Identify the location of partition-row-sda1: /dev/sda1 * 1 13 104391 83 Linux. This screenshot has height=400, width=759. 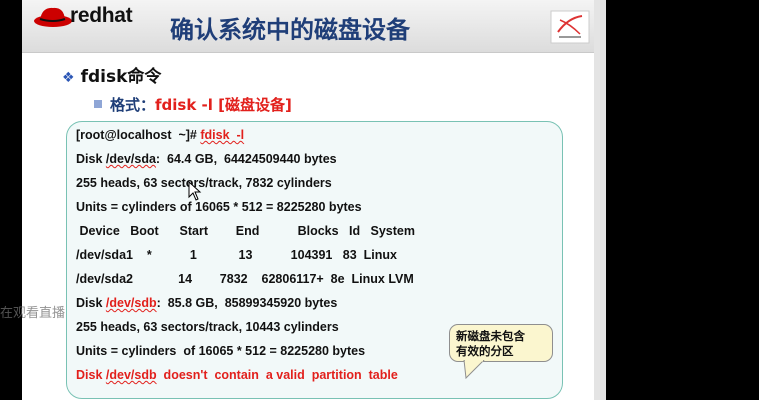
(236, 255).